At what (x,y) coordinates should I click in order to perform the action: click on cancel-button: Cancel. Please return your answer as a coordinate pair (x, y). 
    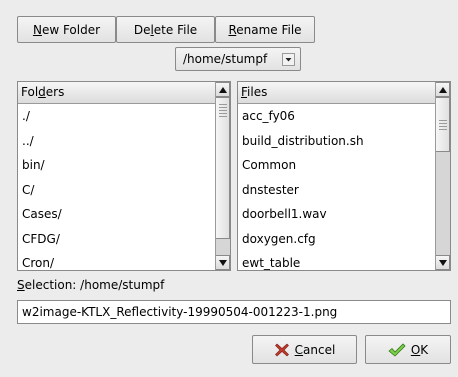
    Looking at the image, I should click on (304, 349).